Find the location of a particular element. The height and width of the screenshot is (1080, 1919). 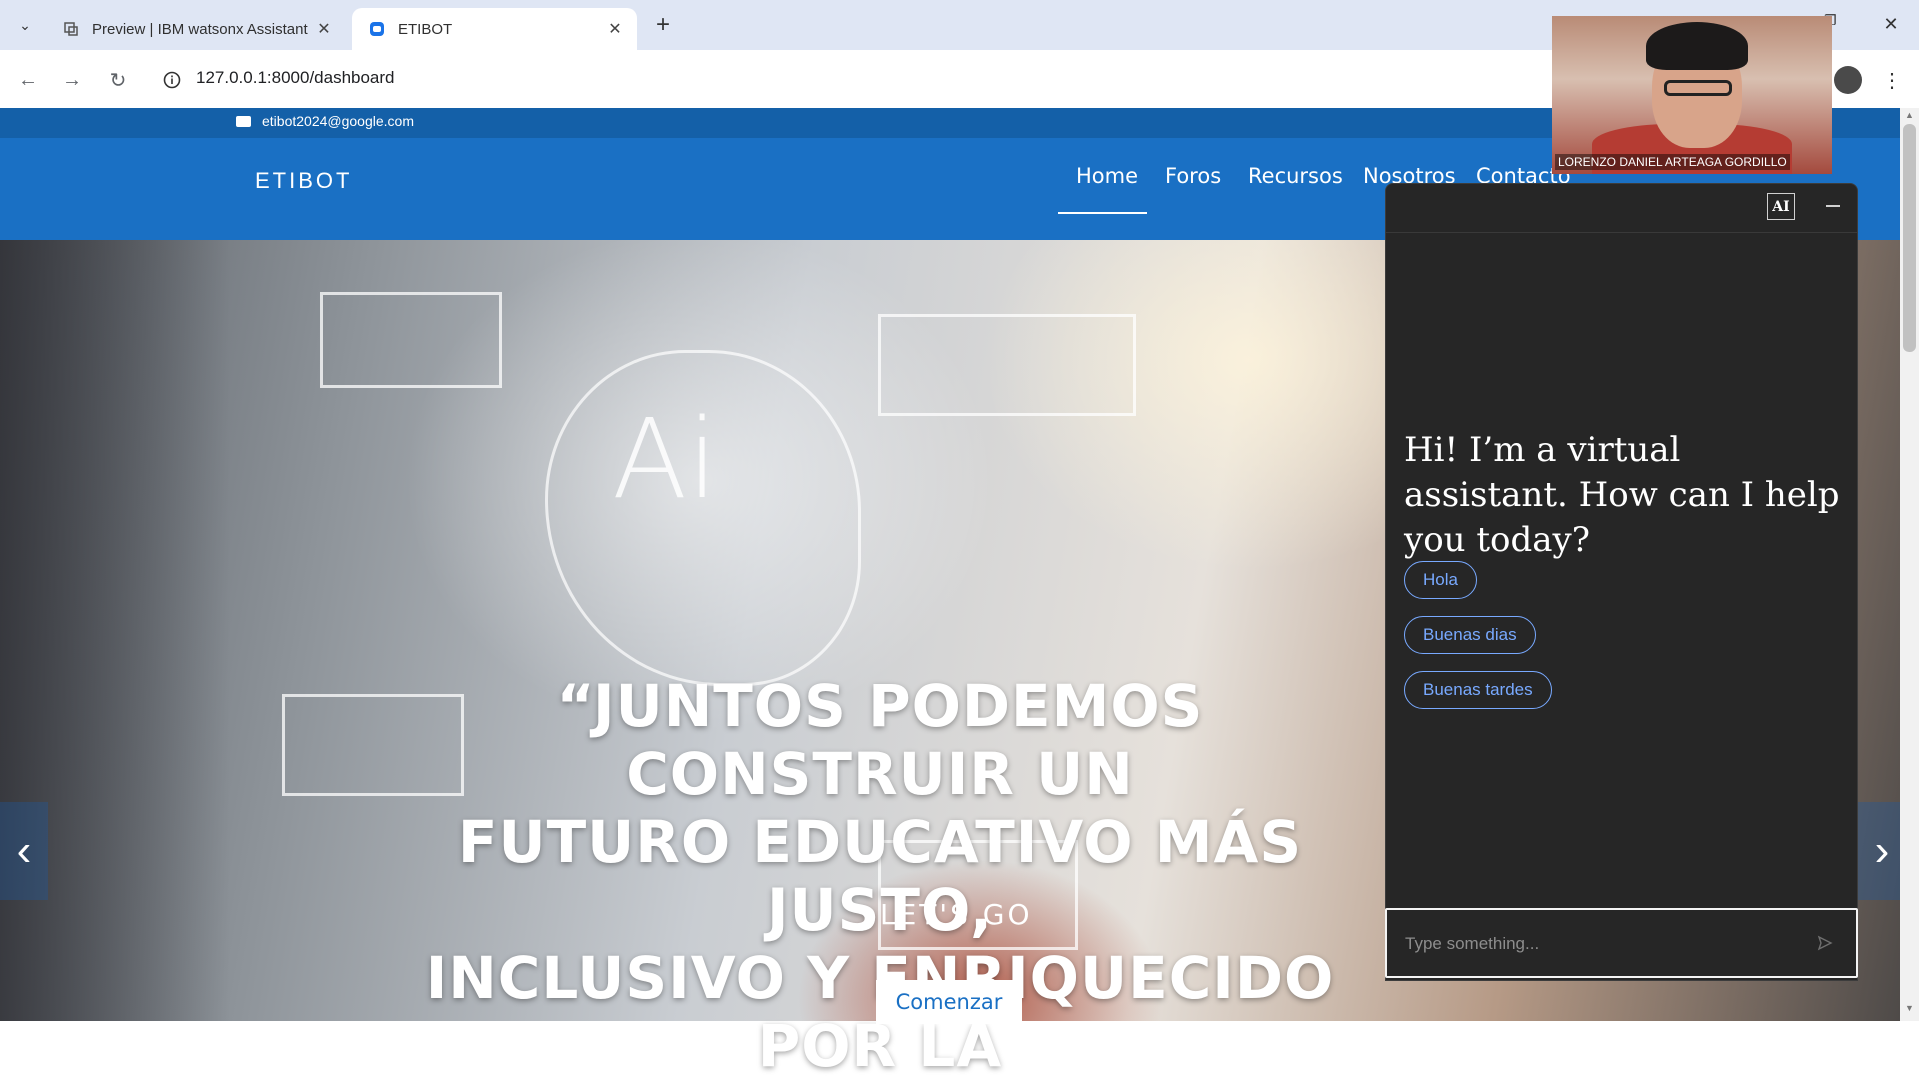

tab-etibot: ETIBOT ✕ is located at coordinates (494, 29).